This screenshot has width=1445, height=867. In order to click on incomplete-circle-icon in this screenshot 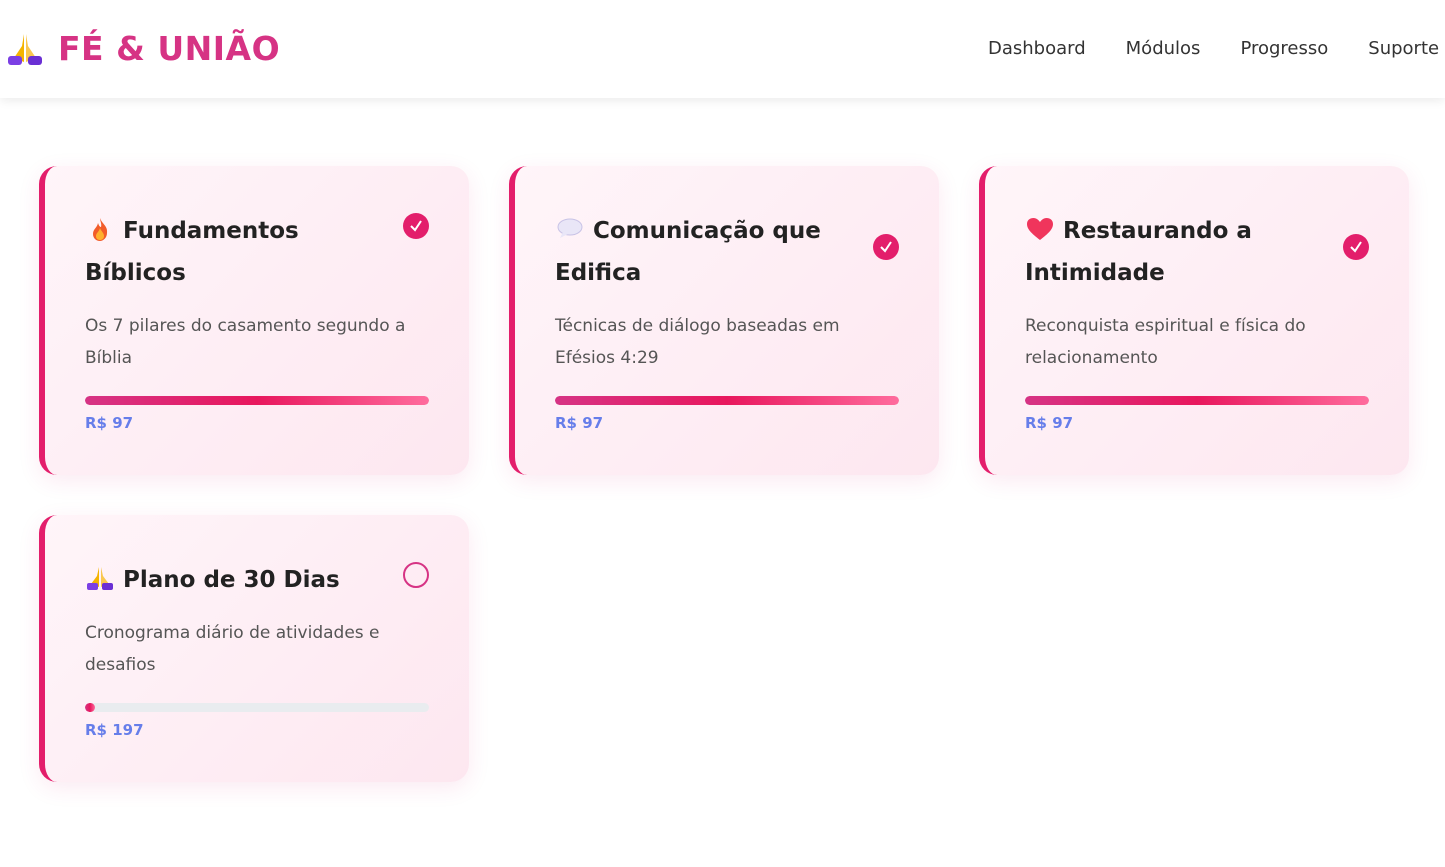, I will do `click(416, 575)`.